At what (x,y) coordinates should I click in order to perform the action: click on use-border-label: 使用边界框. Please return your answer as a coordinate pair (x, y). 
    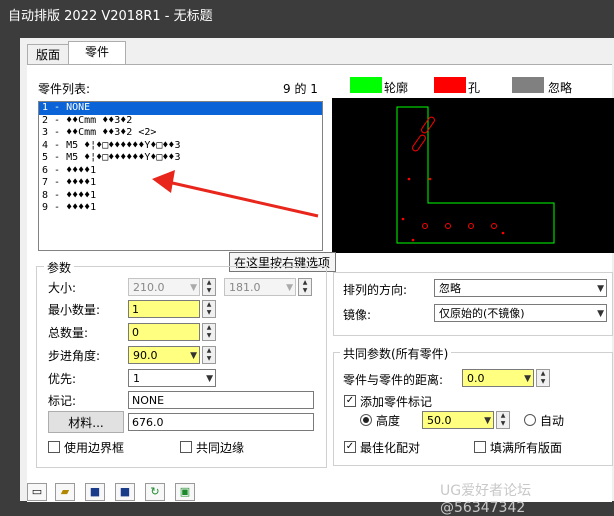
    Looking at the image, I should click on (94, 448).